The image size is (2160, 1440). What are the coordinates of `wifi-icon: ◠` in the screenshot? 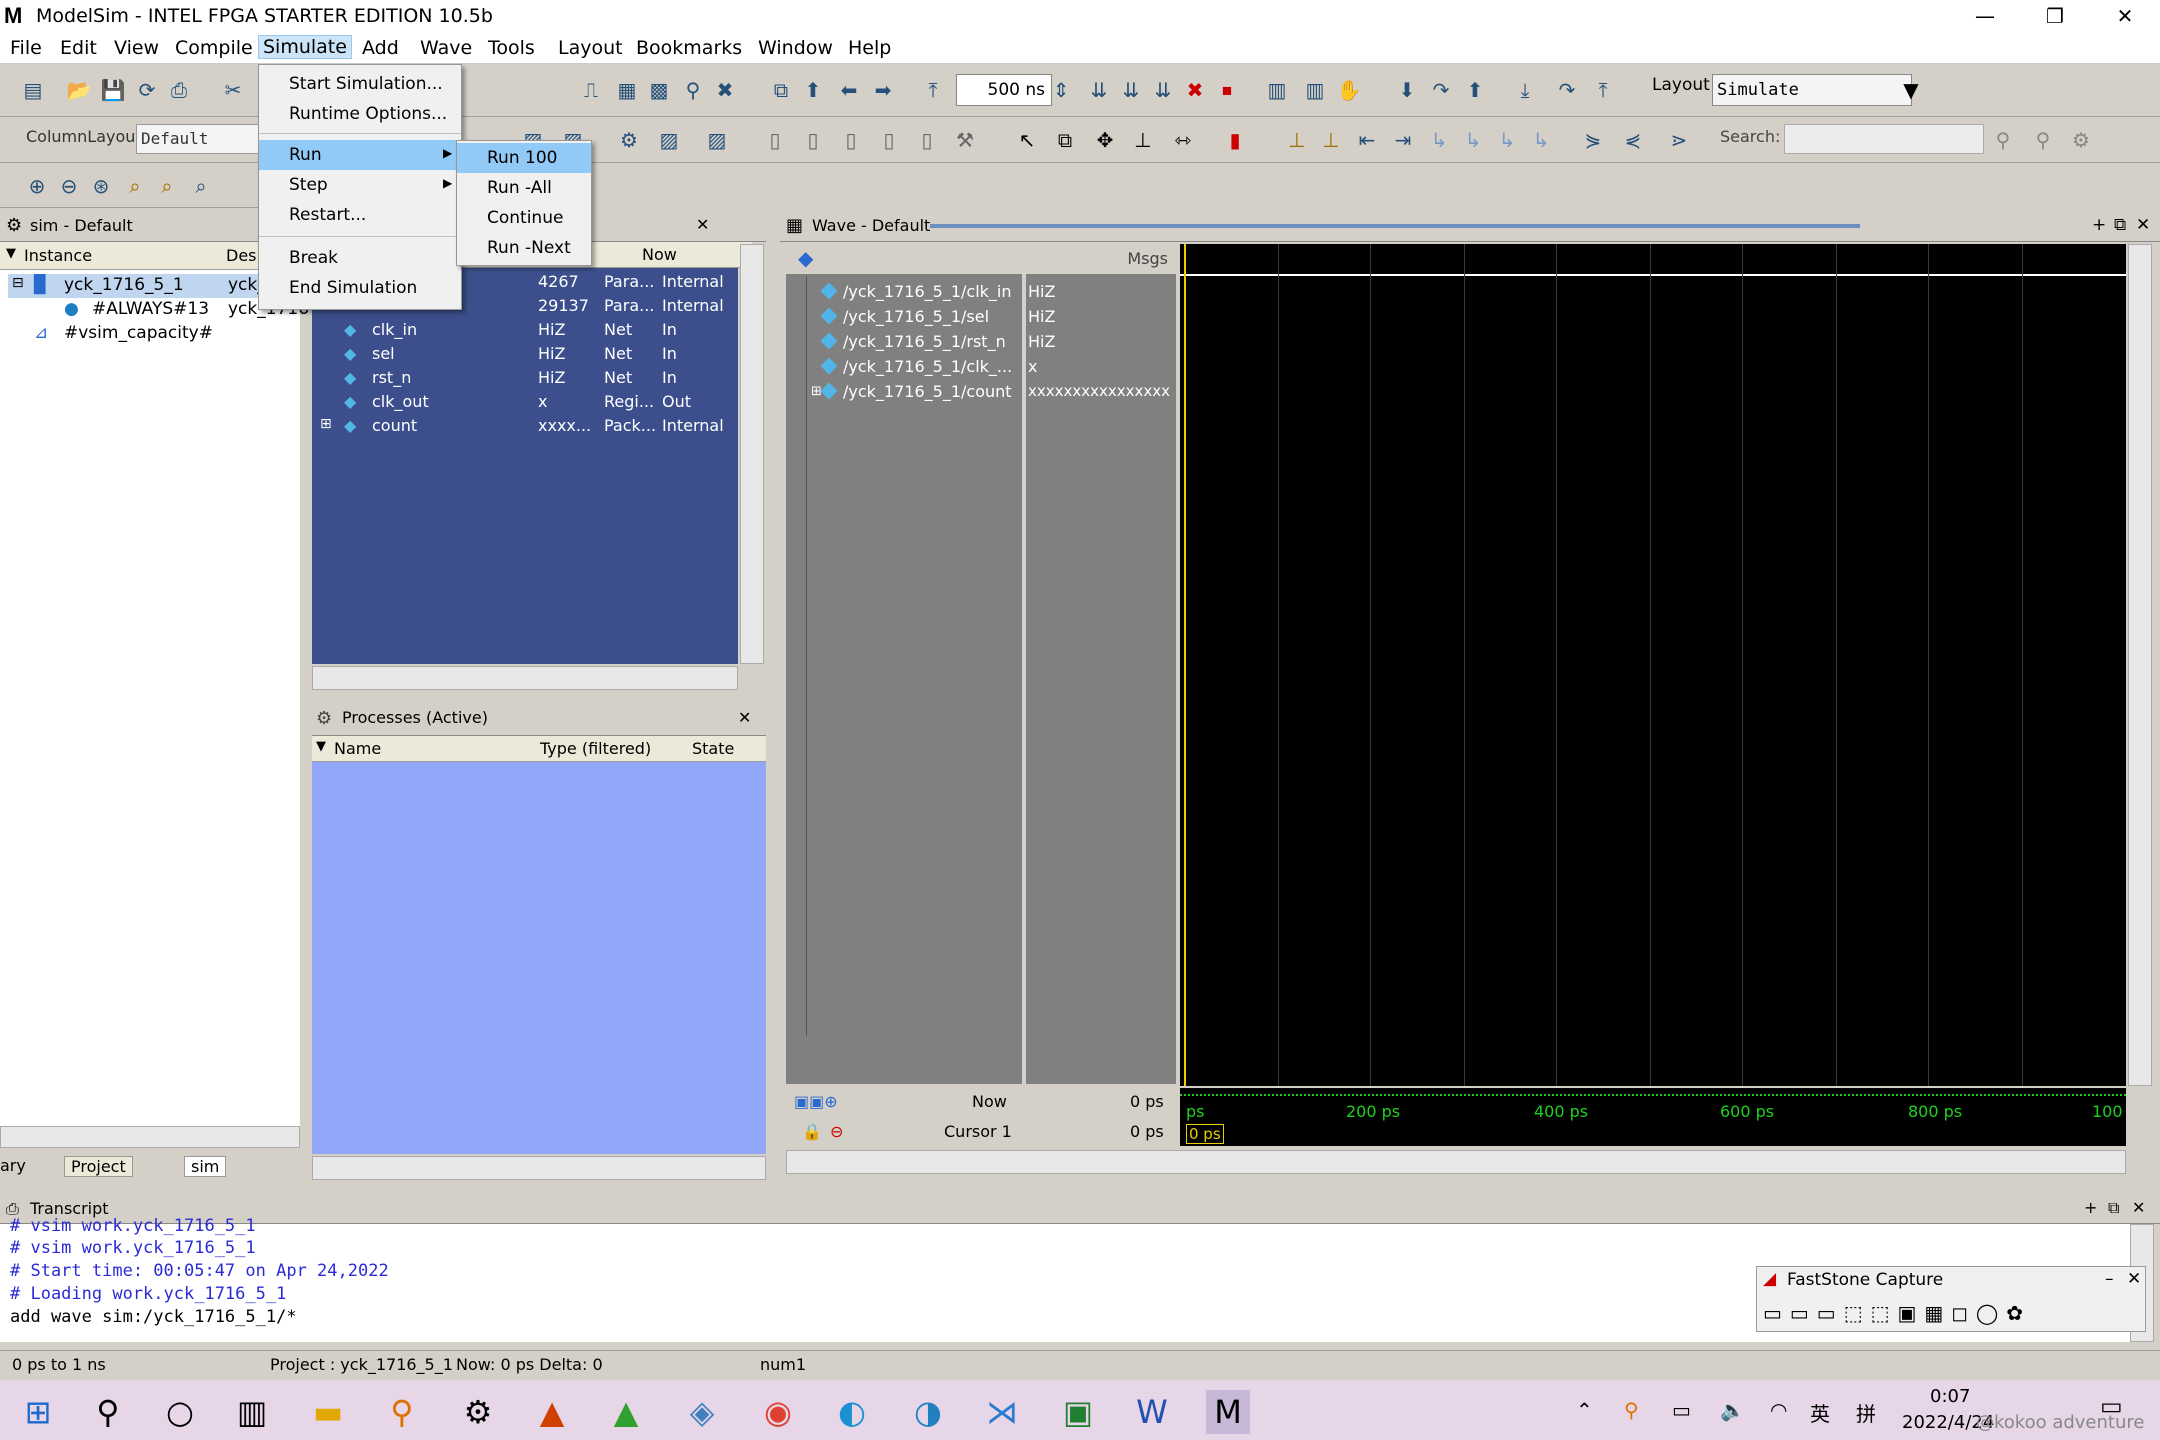 It's located at (1778, 1410).